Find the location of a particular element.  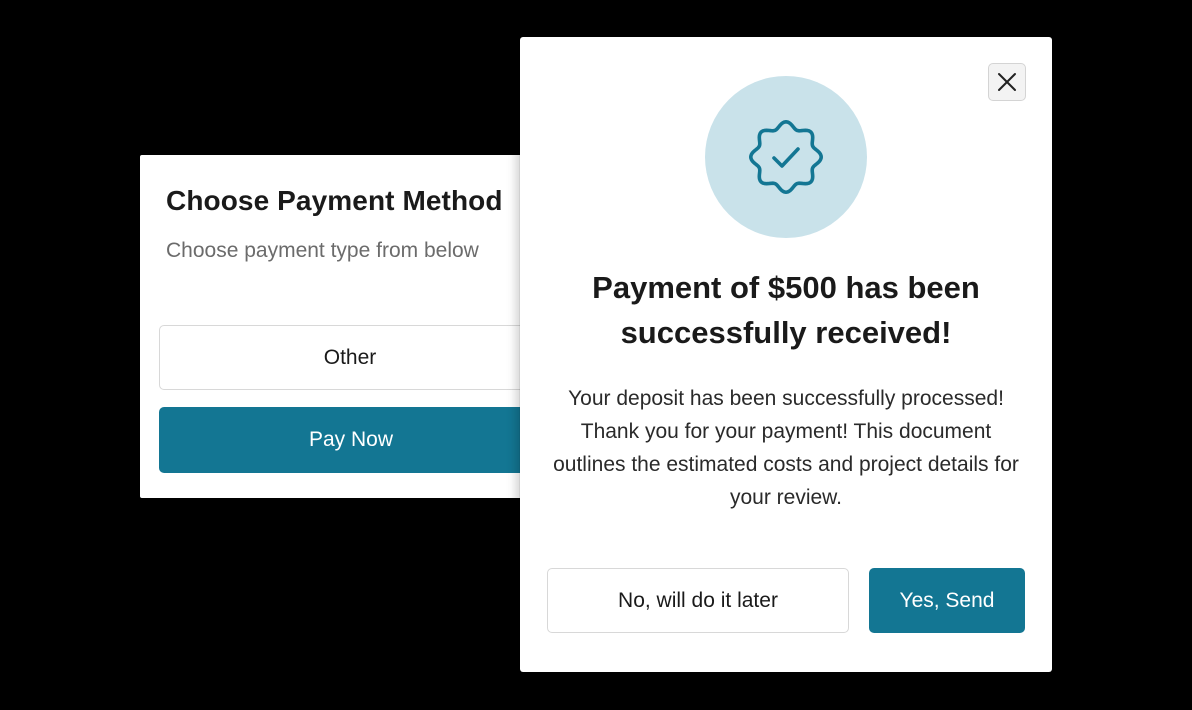

confirmation-title-line-1: Payment of $500 has been is located at coordinates (786, 287).